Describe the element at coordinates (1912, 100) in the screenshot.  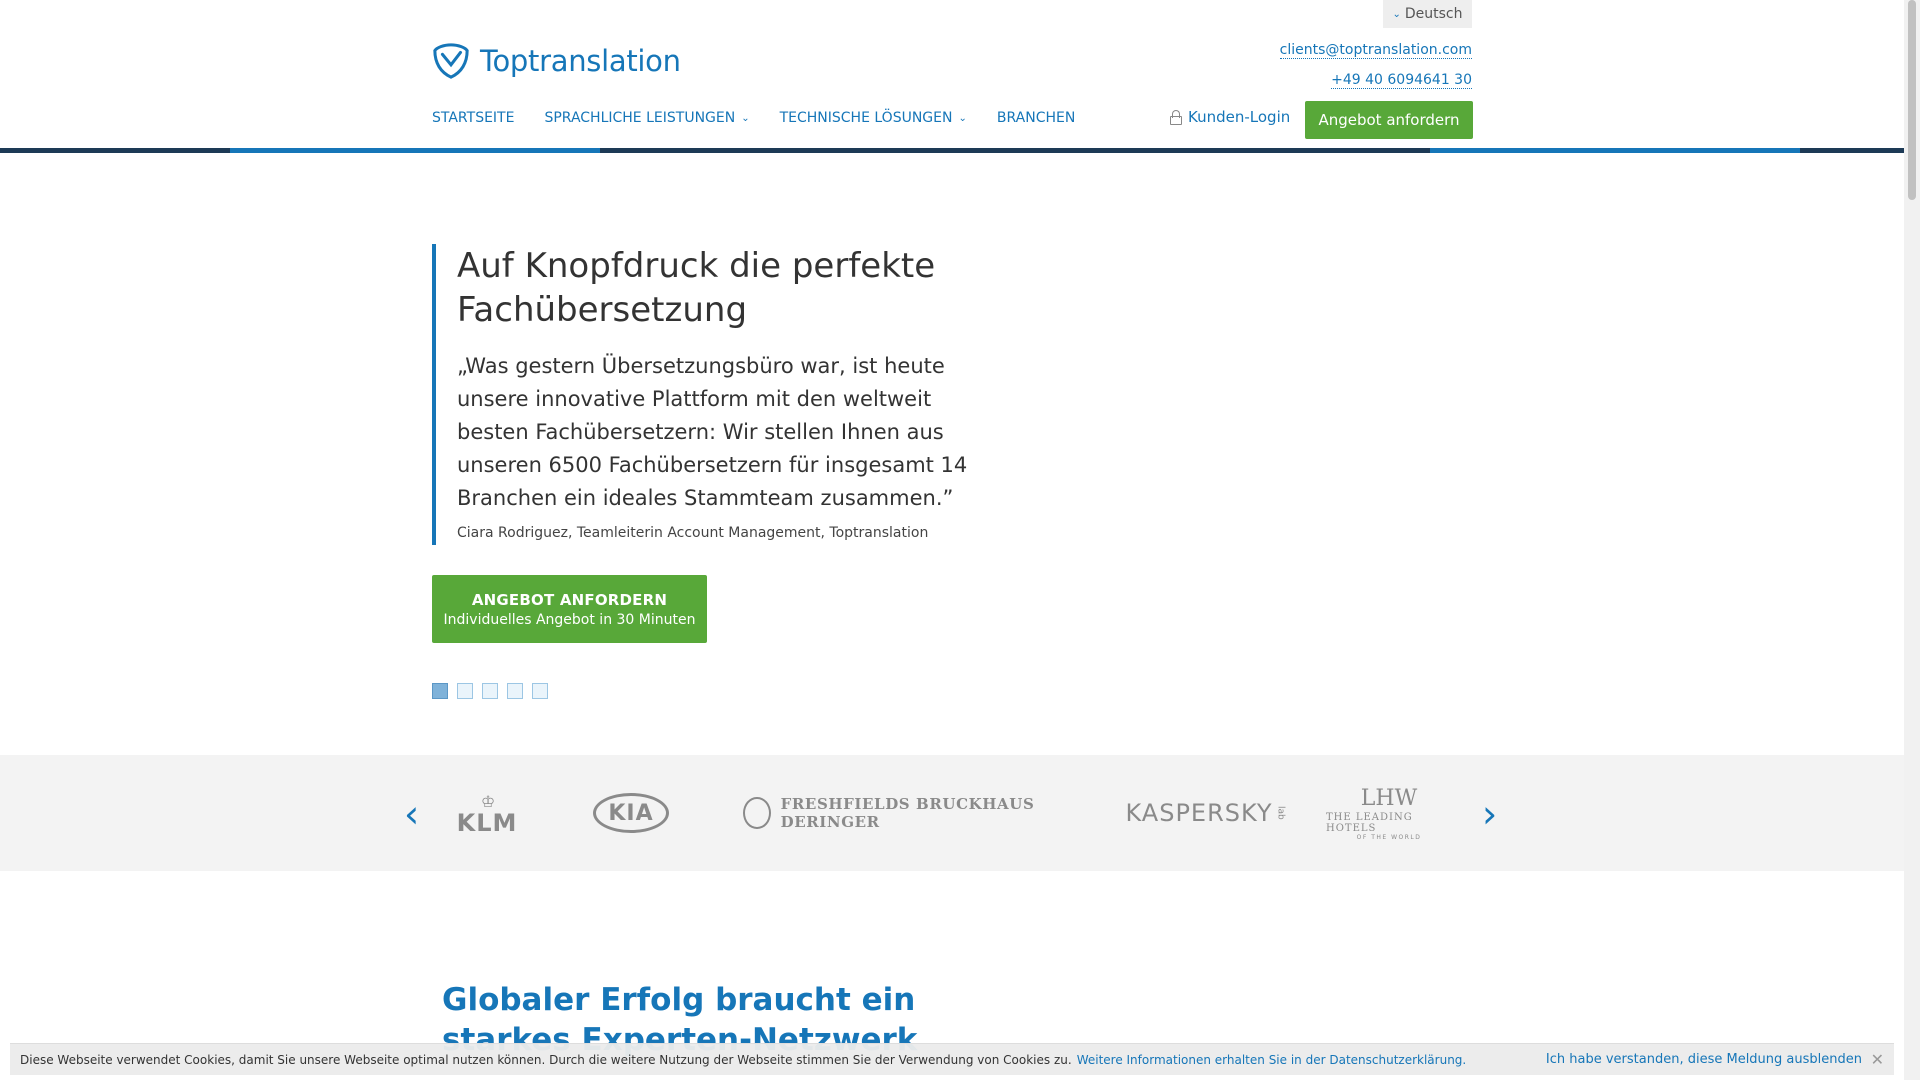
I see `scrollbar-thumb` at that location.